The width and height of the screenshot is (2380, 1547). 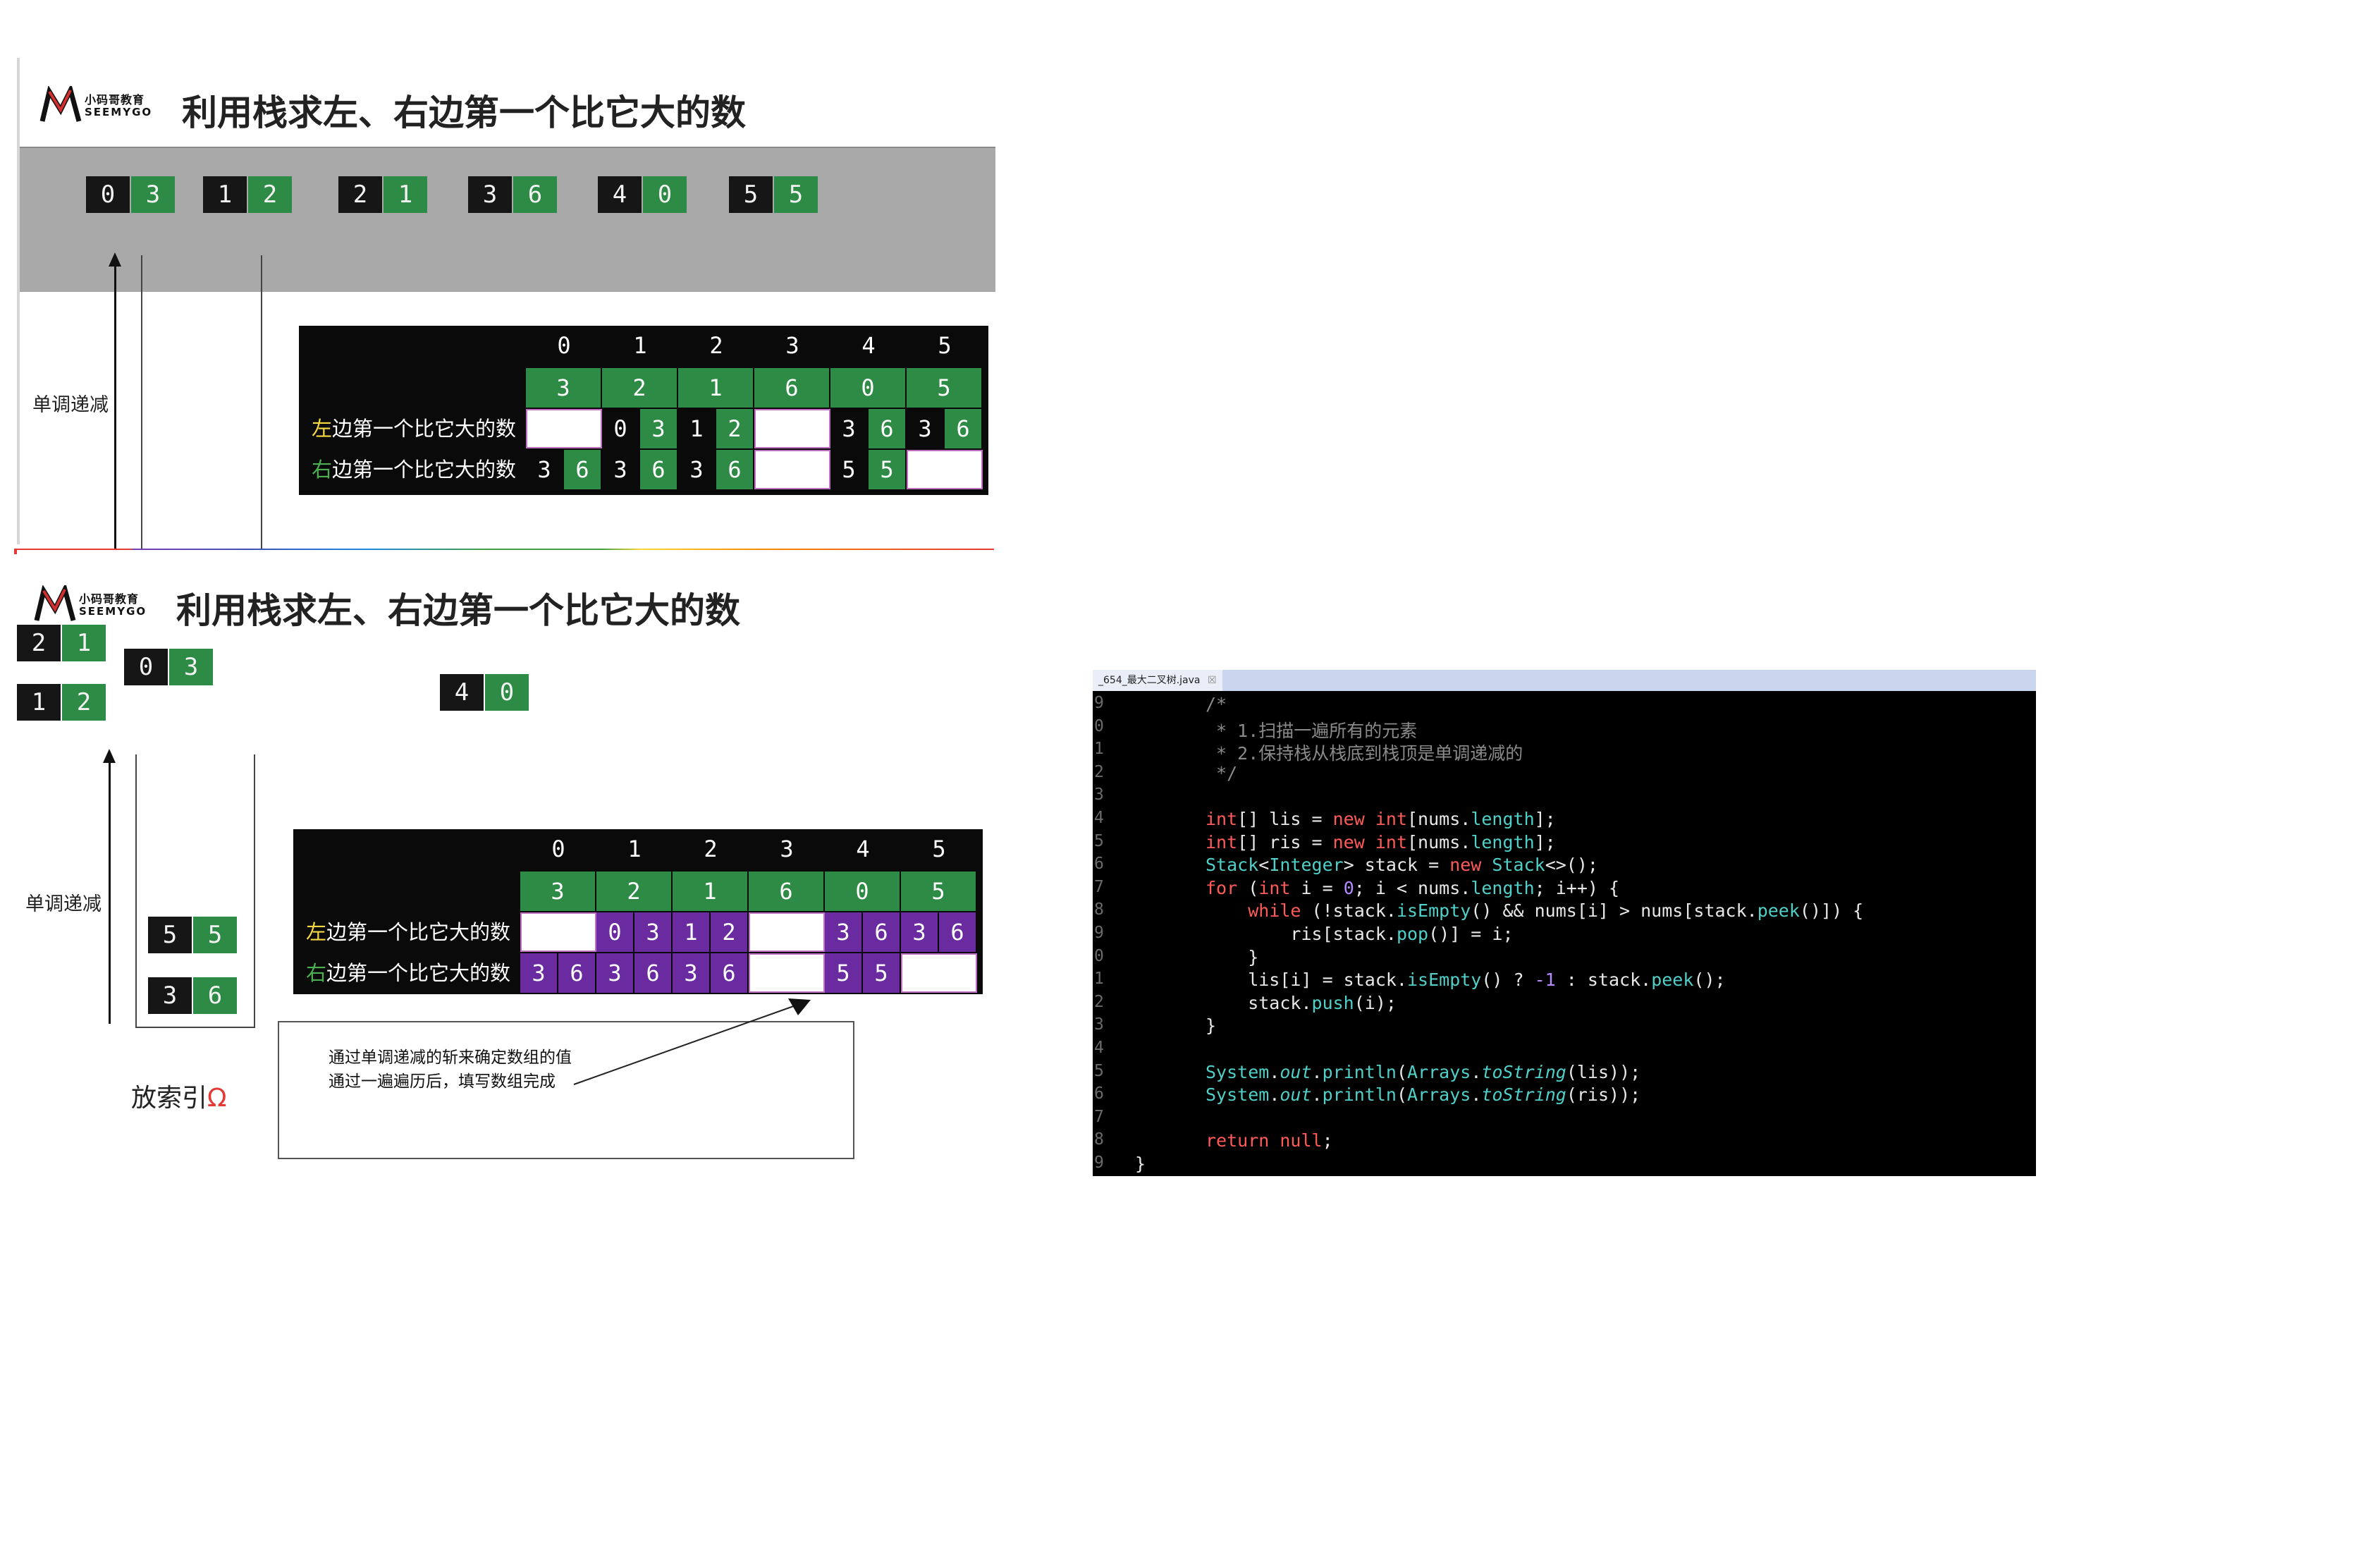 What do you see at coordinates (110, 891) in the screenshot?
I see `stack-arrow-shaft` at bounding box center [110, 891].